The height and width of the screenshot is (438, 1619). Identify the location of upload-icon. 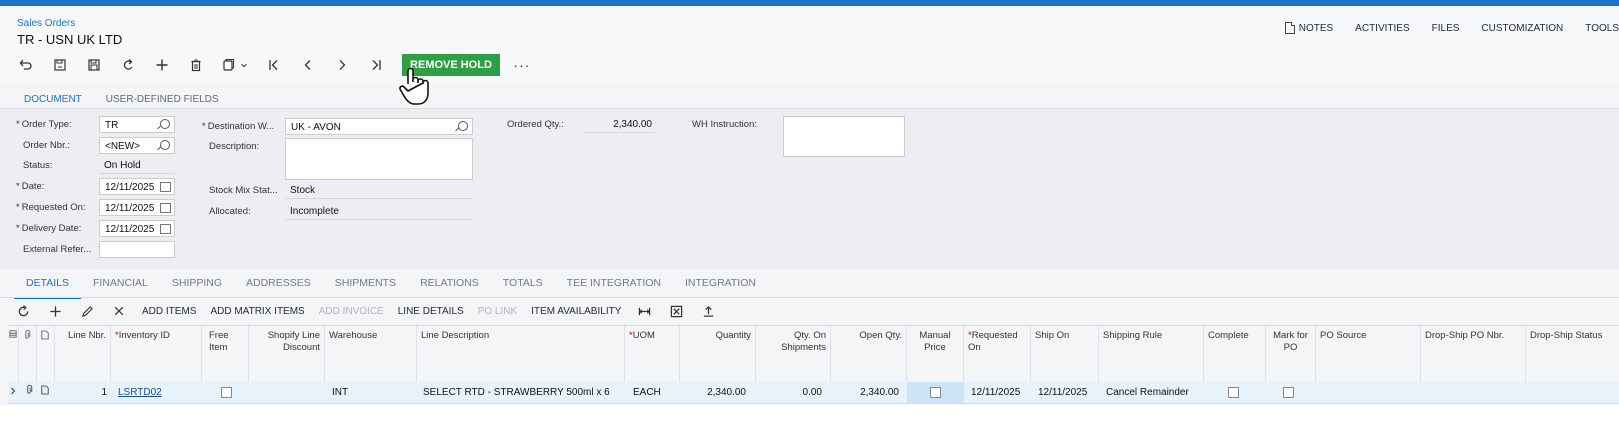
(708, 311).